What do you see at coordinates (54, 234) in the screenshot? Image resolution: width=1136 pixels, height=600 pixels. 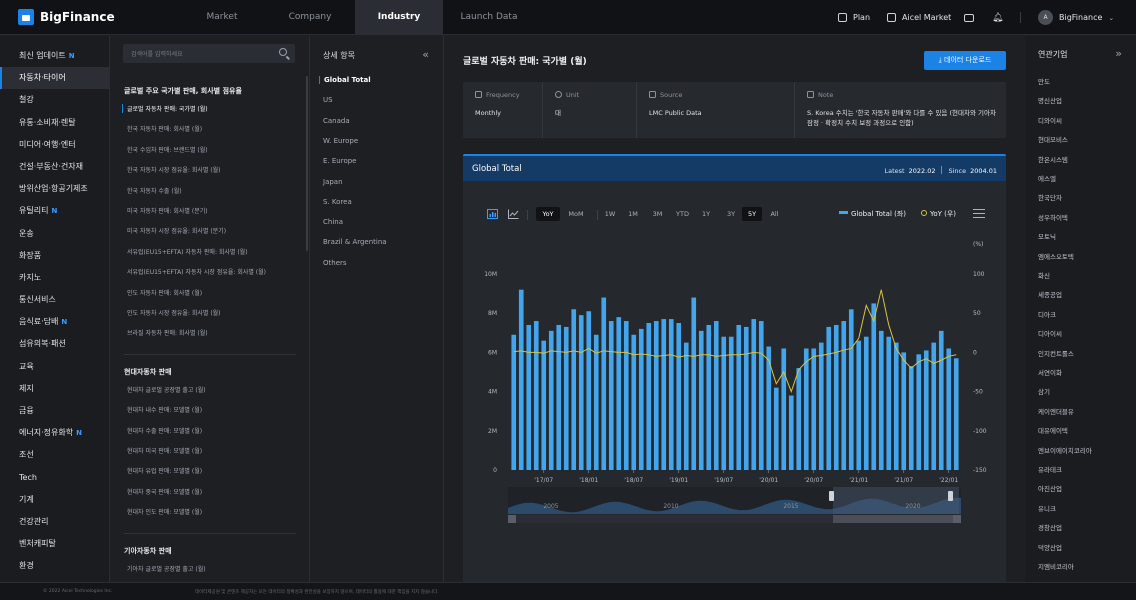 I see `sidebar-item: 운송` at bounding box center [54, 234].